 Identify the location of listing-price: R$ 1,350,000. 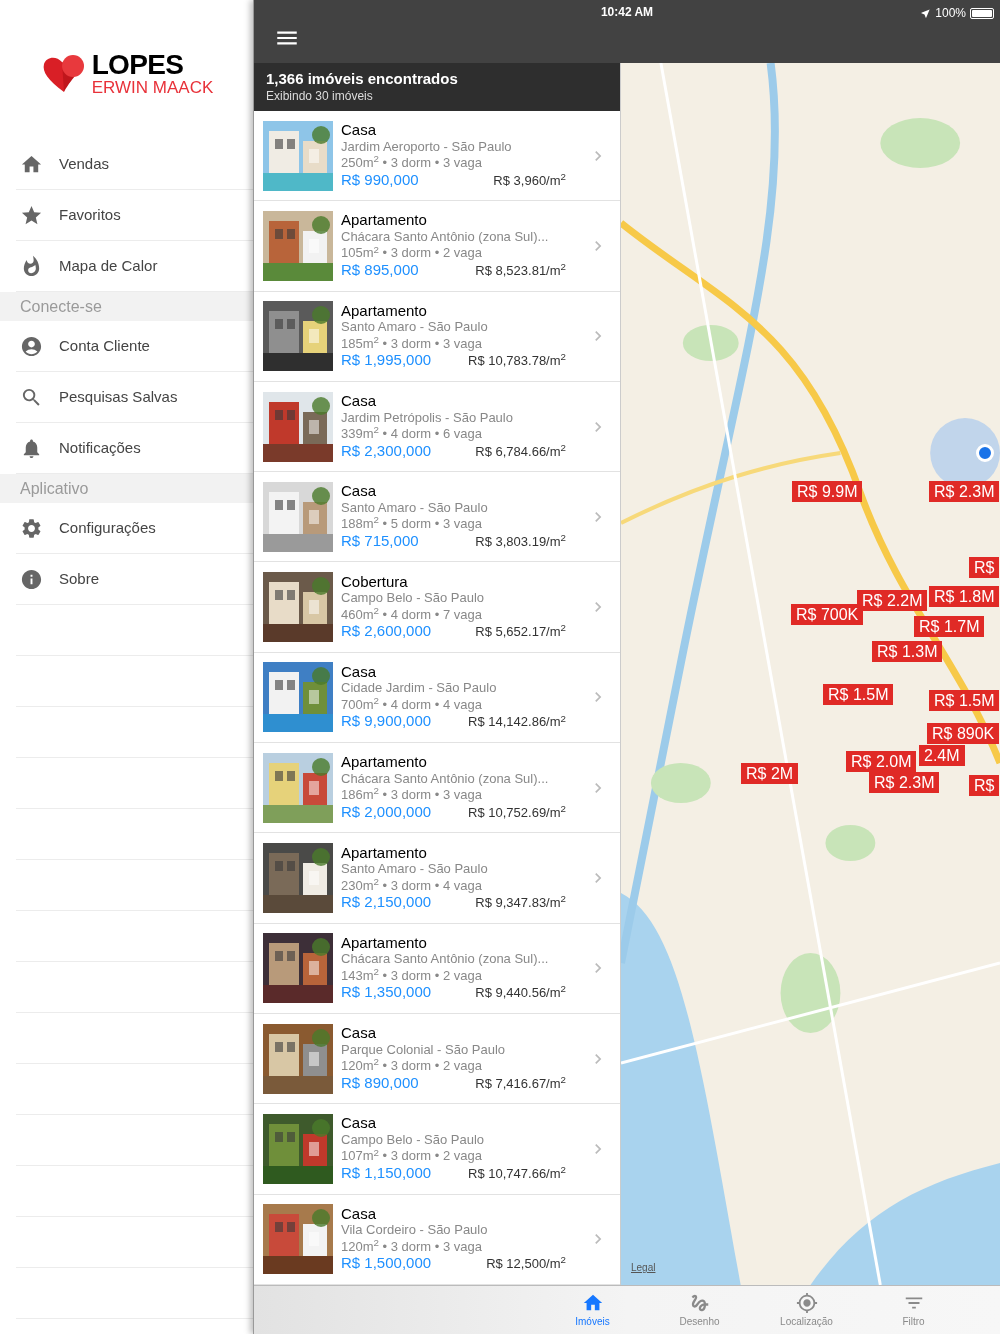
(386, 992).